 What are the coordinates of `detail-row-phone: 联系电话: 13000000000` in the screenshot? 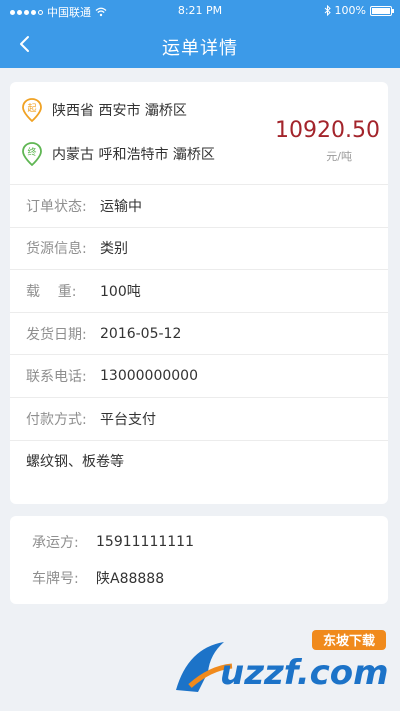 It's located at (199, 375).